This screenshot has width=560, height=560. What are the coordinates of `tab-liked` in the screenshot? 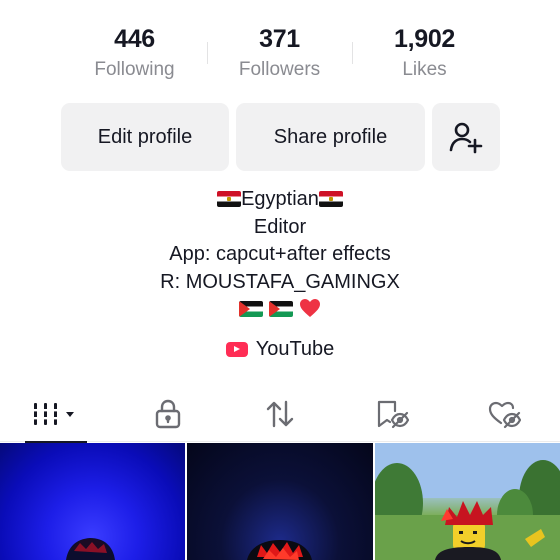 It's located at (504, 414).